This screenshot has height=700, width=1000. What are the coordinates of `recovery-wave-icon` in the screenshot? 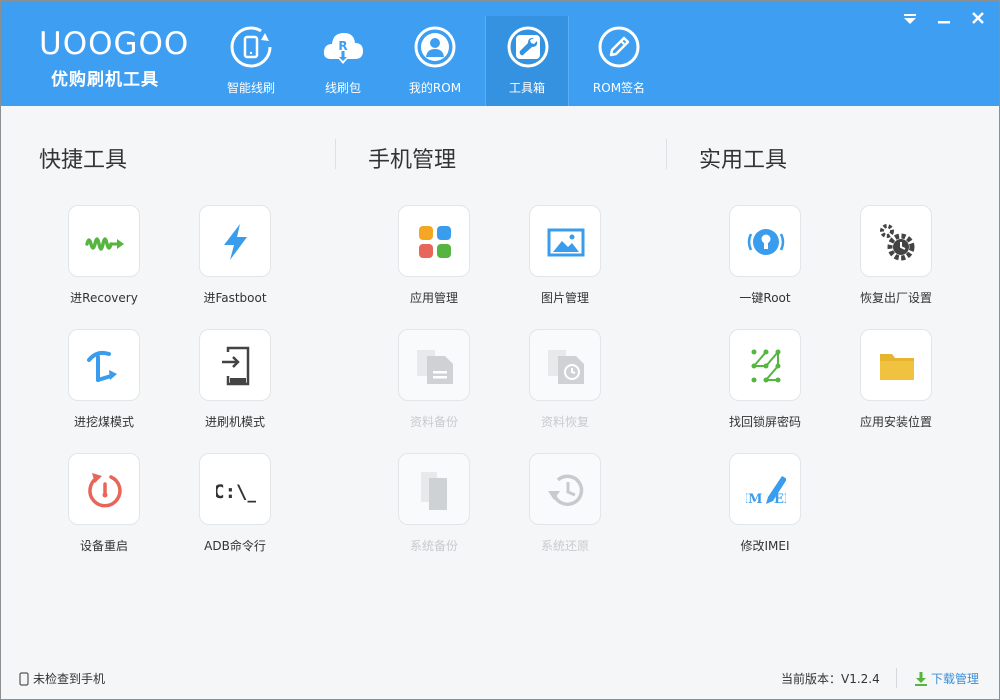 It's located at (104, 244).